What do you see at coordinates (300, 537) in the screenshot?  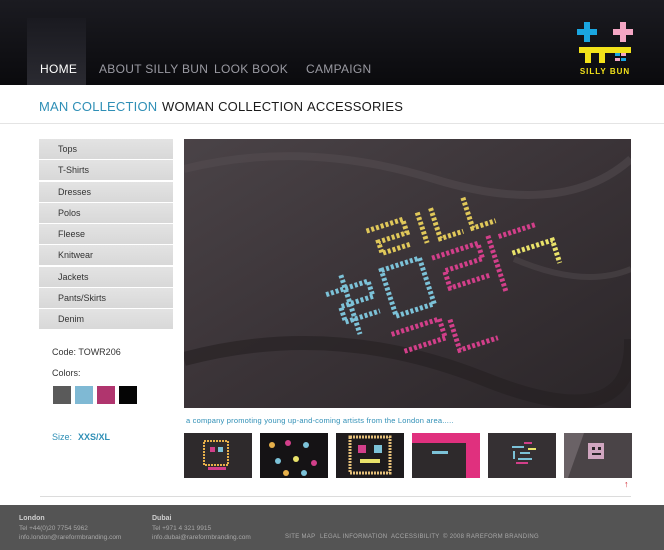 I see `footer-site-map-link: SITE MAP` at bounding box center [300, 537].